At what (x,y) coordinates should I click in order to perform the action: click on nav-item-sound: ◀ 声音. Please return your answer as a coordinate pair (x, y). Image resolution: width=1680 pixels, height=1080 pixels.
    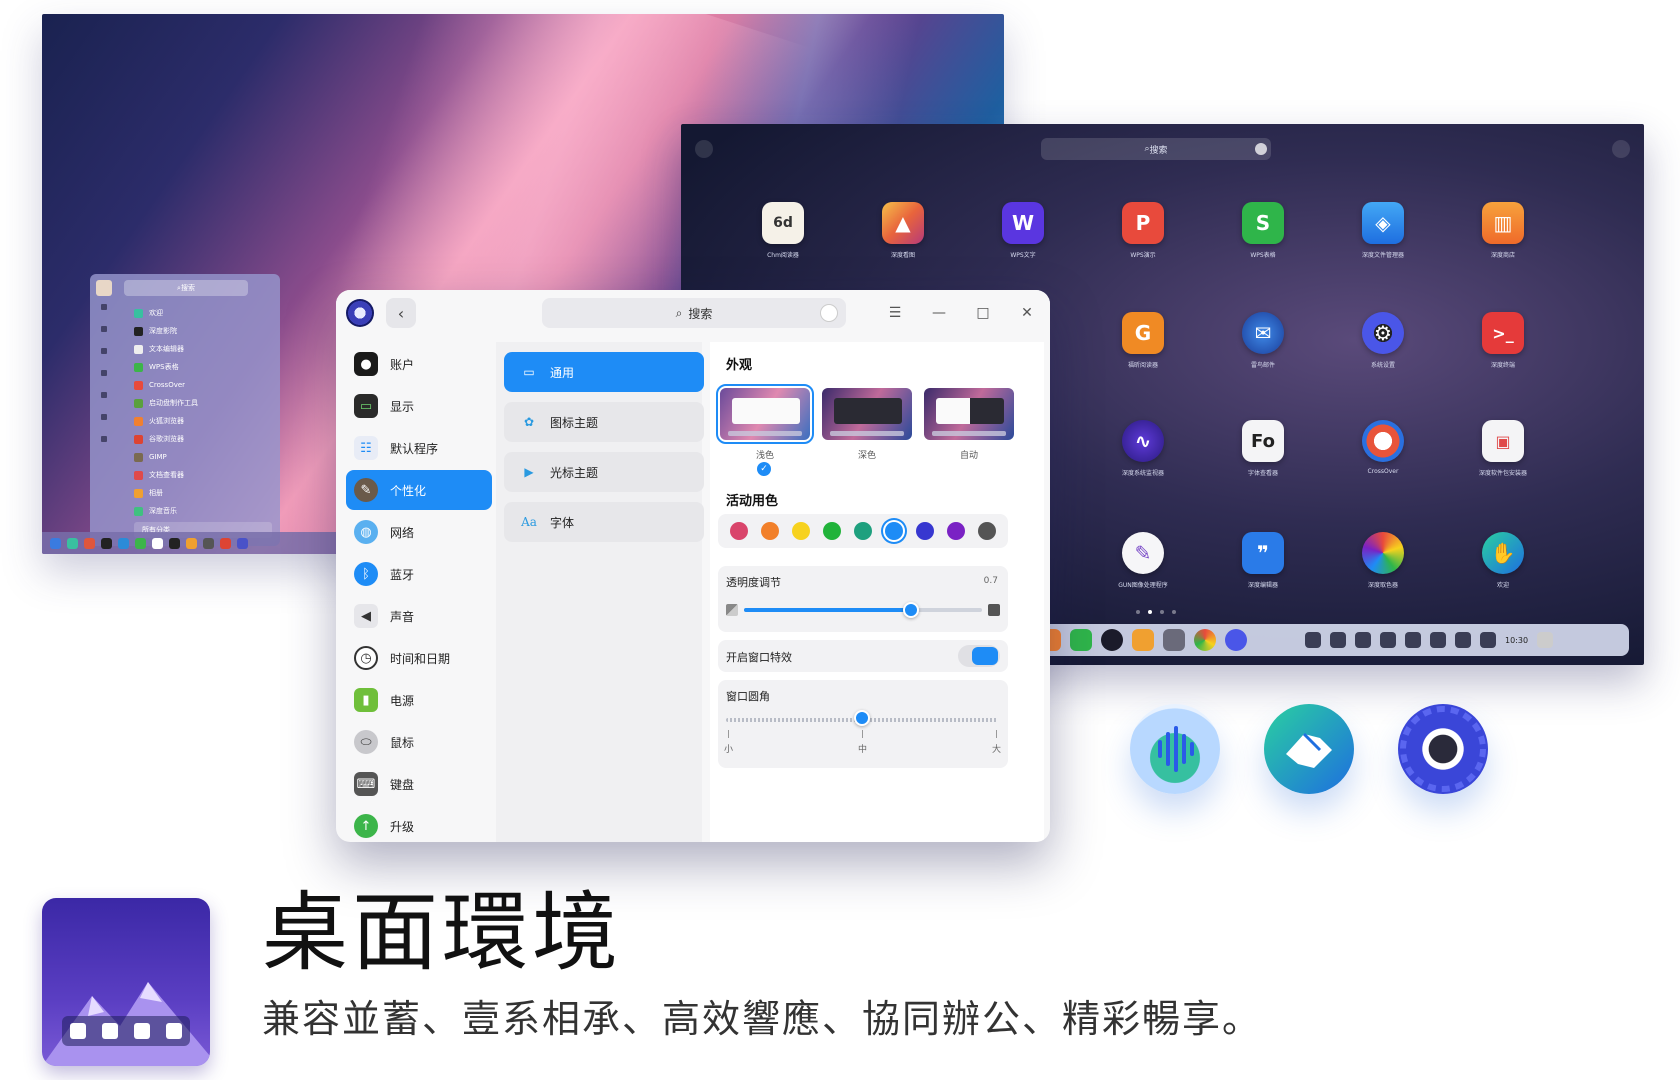
    Looking at the image, I should click on (419, 616).